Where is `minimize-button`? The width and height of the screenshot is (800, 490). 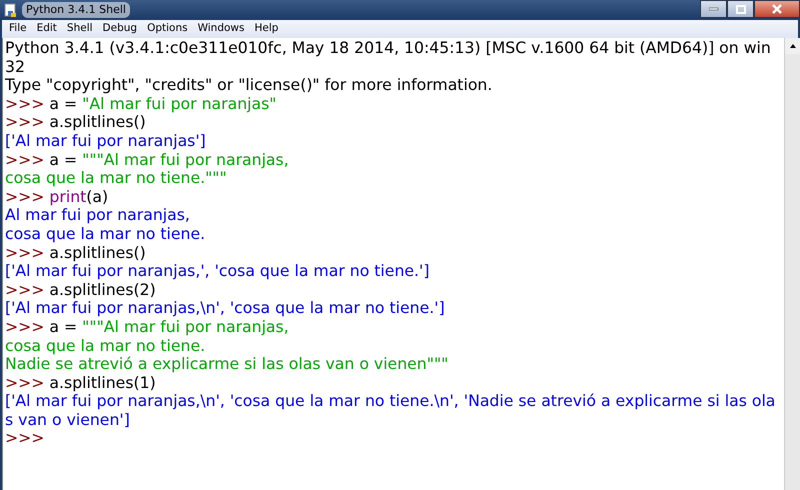 minimize-button is located at coordinates (713, 9).